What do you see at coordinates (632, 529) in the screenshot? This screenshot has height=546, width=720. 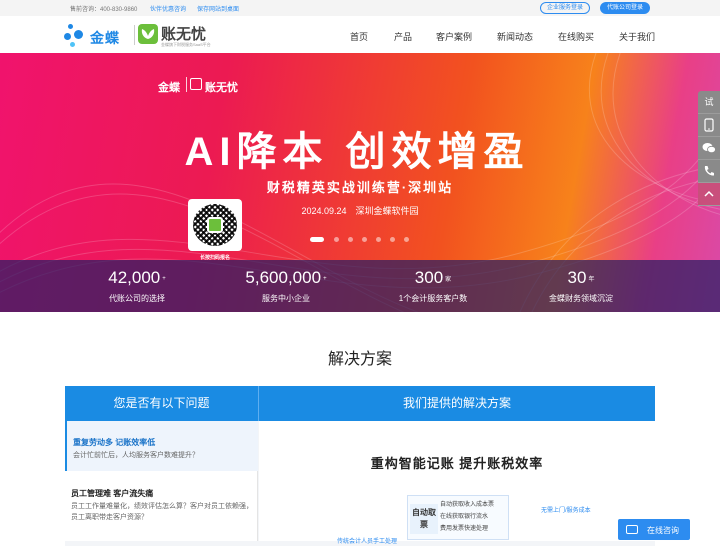 I see `chat-icon` at bounding box center [632, 529].